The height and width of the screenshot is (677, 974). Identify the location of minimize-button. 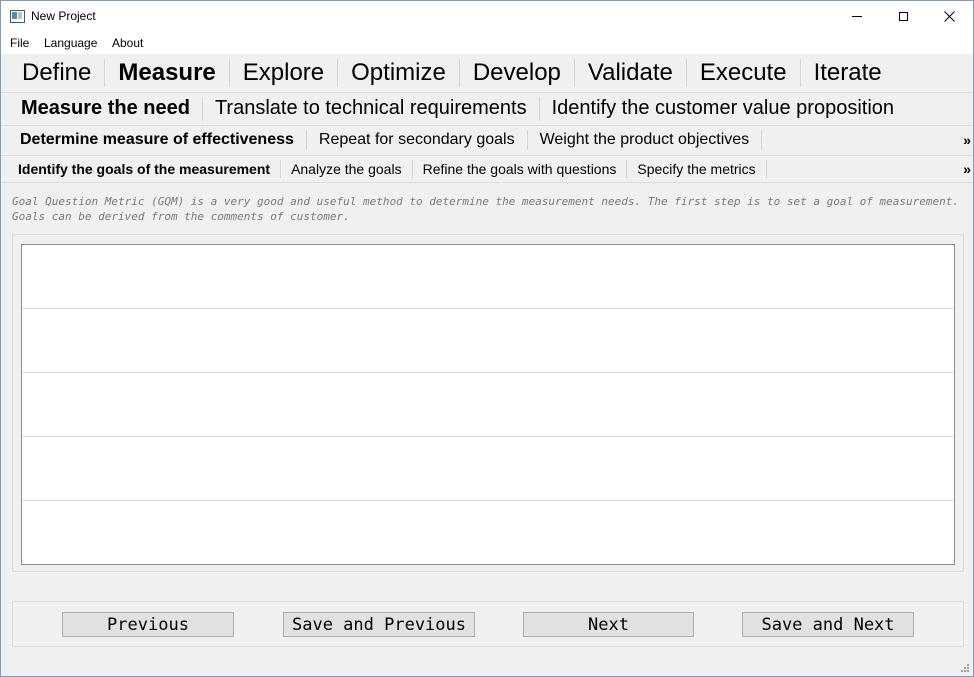
(857, 16).